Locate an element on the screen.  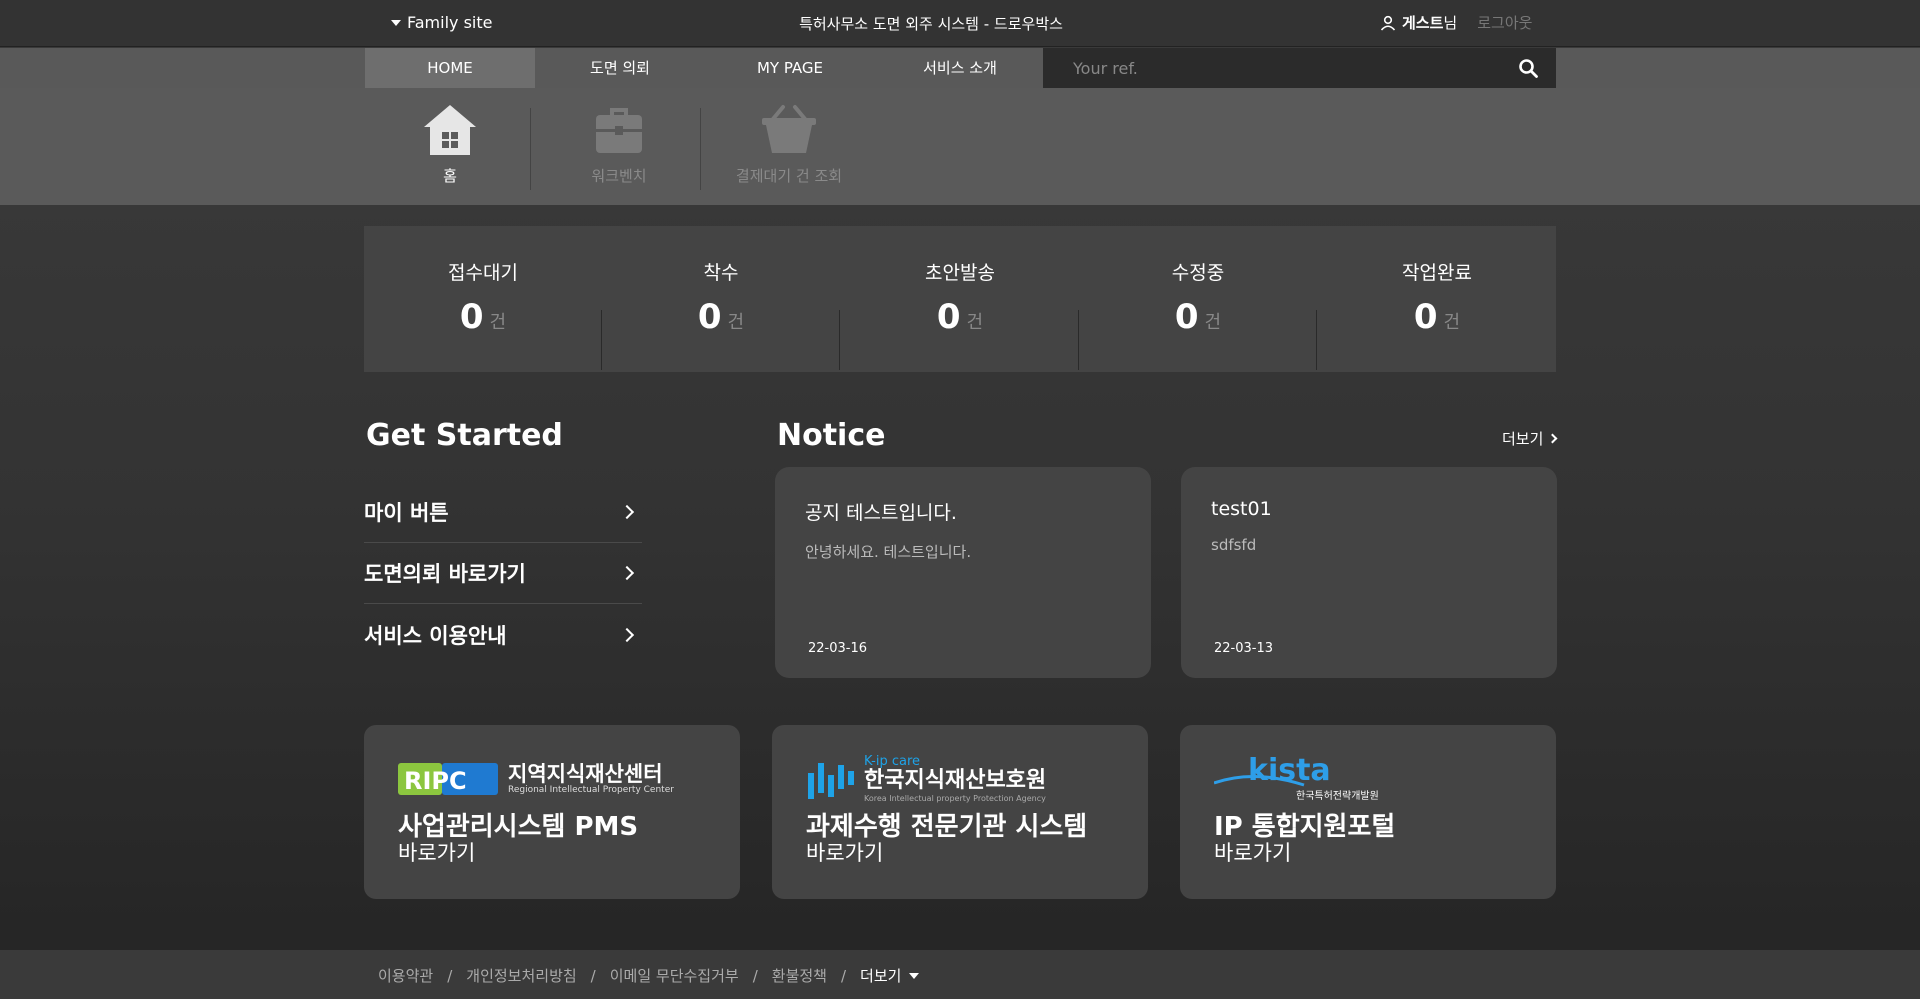
link-card-title: 사업관리시스템 PMS is located at coordinates (518, 827).